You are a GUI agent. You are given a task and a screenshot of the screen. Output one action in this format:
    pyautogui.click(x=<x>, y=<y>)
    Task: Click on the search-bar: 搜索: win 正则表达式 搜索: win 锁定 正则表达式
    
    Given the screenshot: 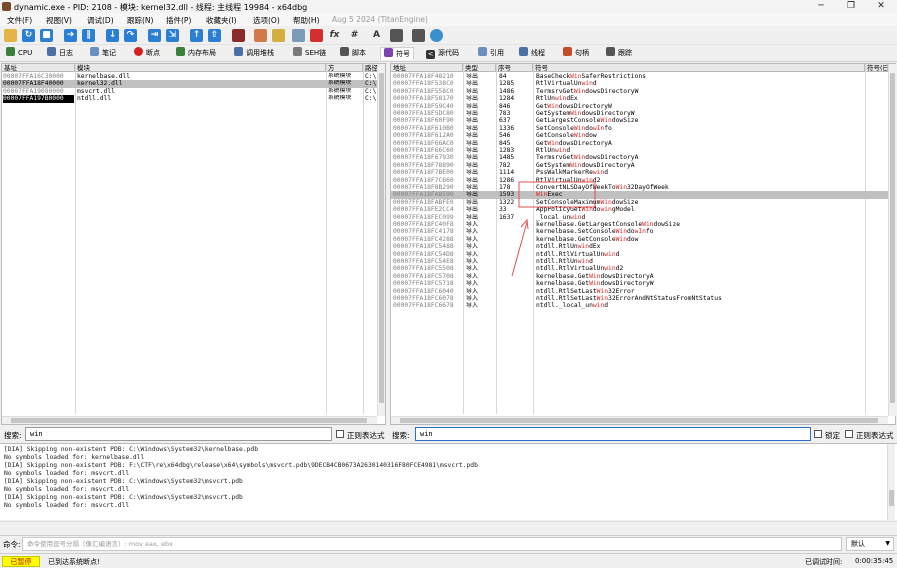 What is the action you would take?
    pyautogui.click(x=448, y=434)
    